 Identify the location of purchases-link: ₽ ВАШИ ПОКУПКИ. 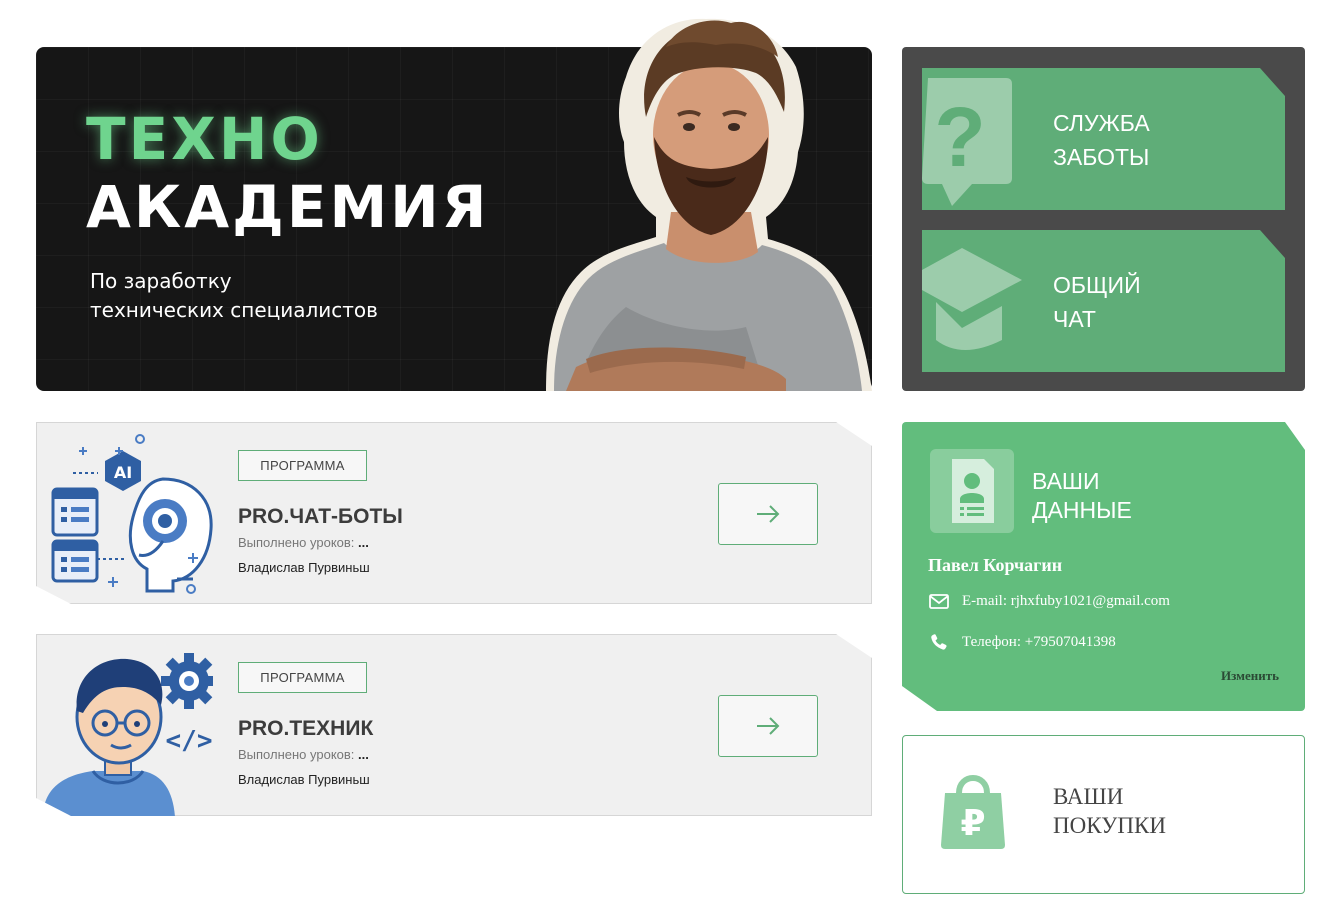
(1103, 814).